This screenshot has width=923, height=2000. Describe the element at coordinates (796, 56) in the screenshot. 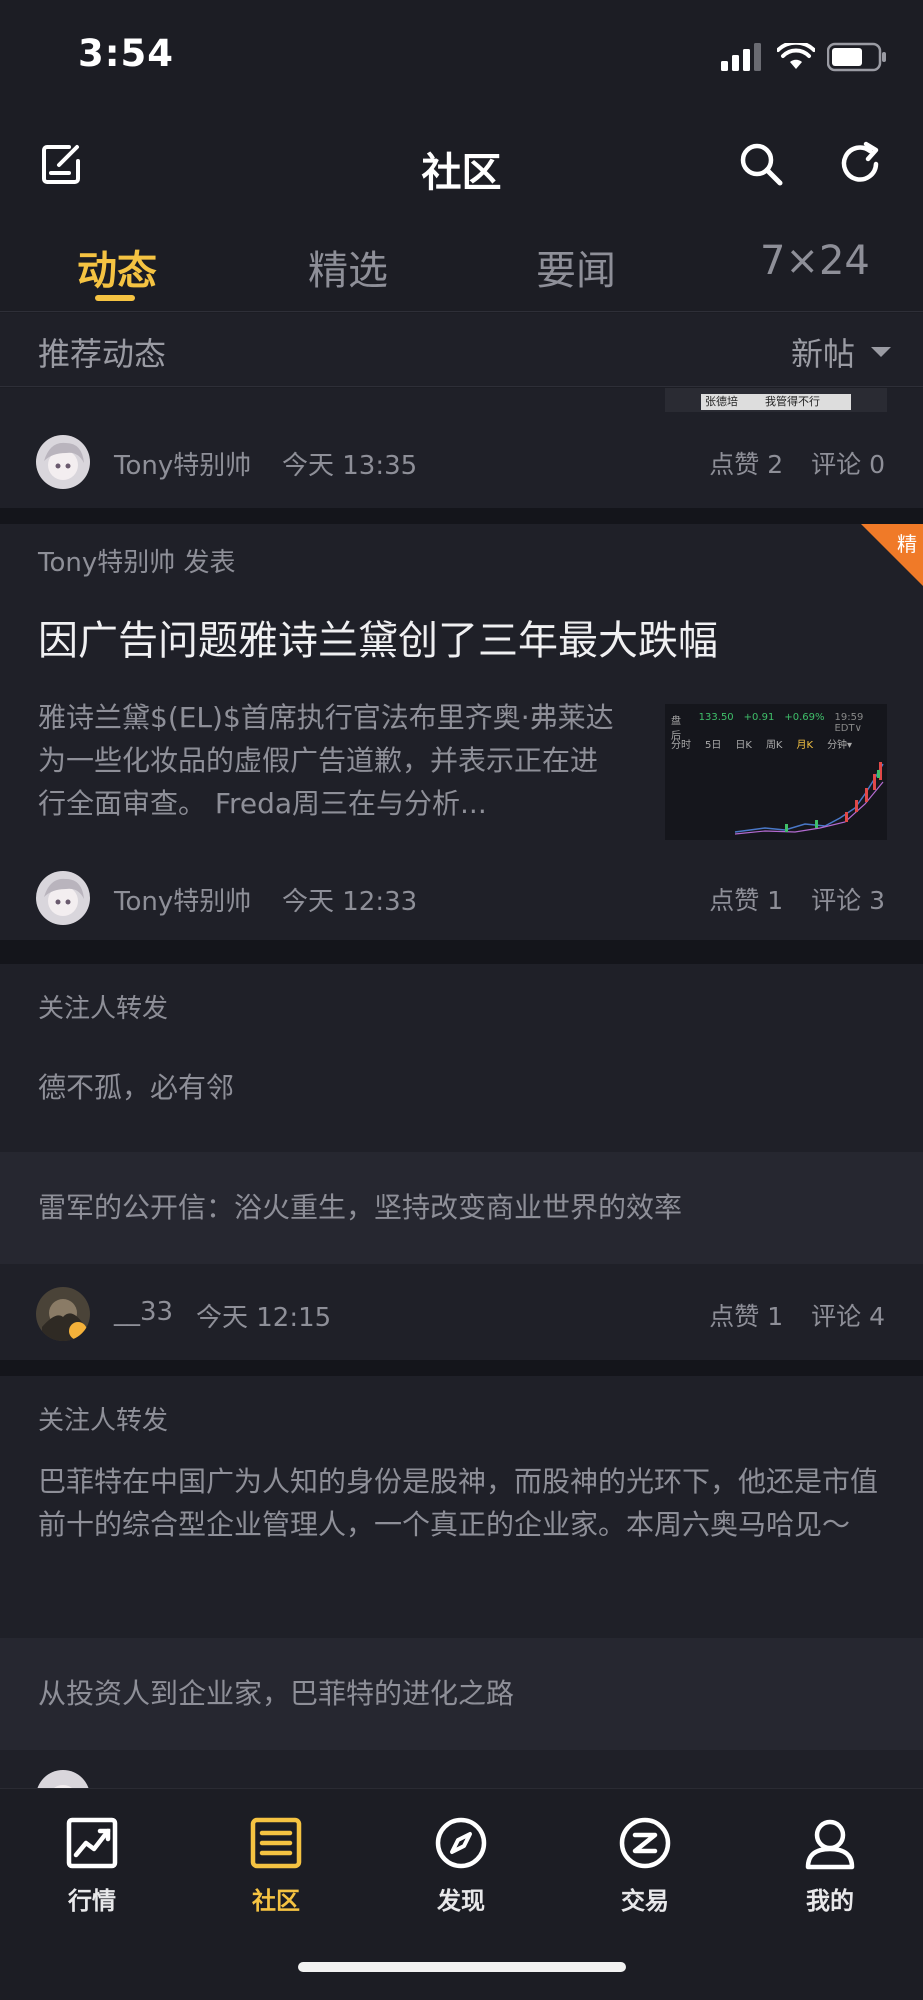

I see `wifi-icon` at that location.